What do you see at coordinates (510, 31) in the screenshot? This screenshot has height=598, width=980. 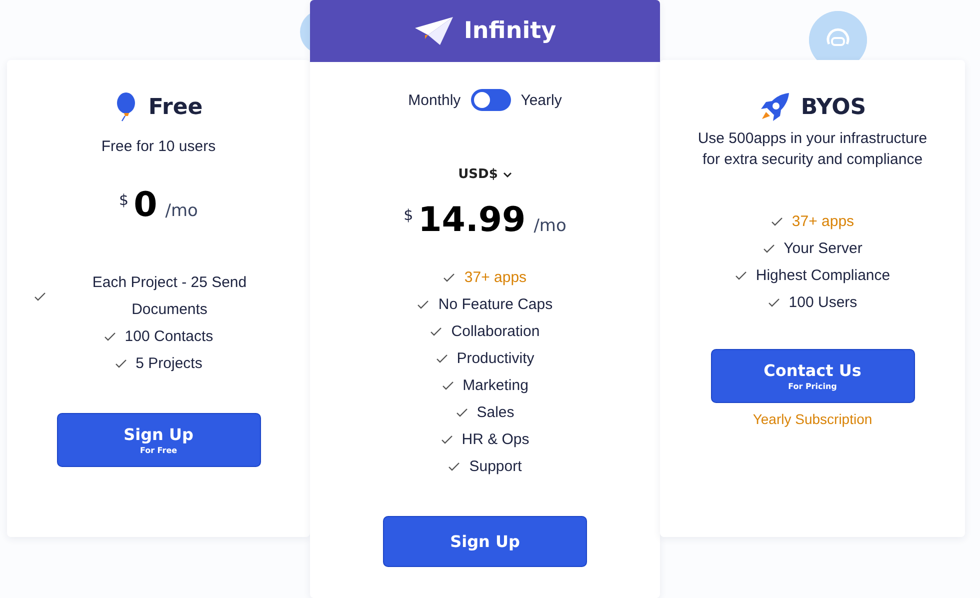 I see `plan-title: Infinity` at bounding box center [510, 31].